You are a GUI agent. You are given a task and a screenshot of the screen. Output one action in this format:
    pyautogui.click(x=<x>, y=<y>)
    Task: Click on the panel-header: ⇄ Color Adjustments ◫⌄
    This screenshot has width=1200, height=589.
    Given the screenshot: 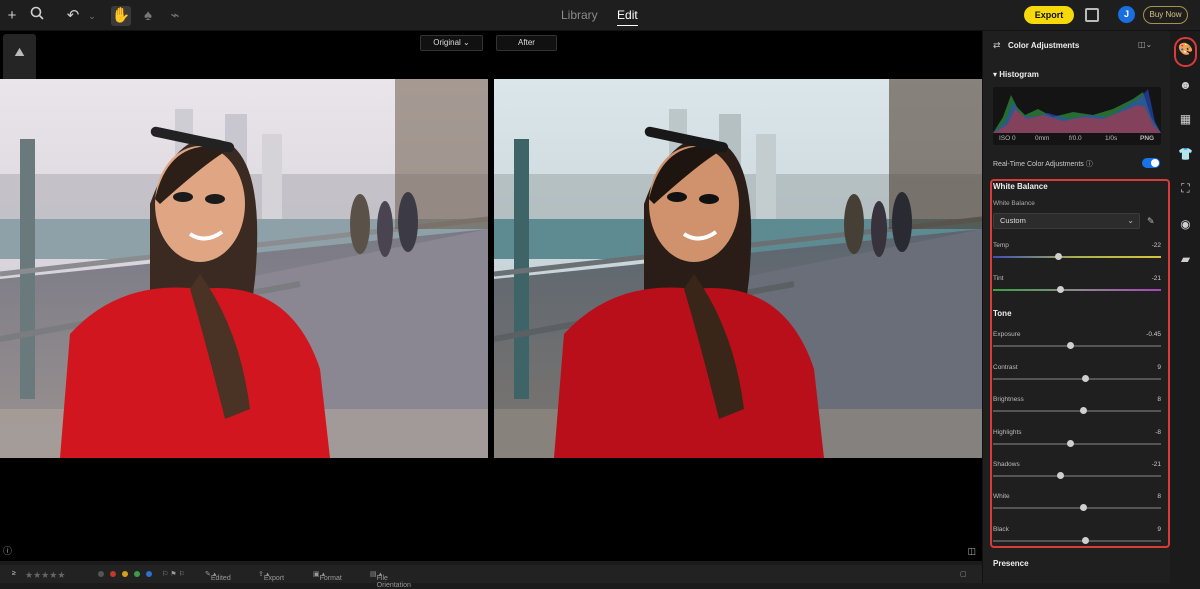 What is the action you would take?
    pyautogui.click(x=1077, y=46)
    